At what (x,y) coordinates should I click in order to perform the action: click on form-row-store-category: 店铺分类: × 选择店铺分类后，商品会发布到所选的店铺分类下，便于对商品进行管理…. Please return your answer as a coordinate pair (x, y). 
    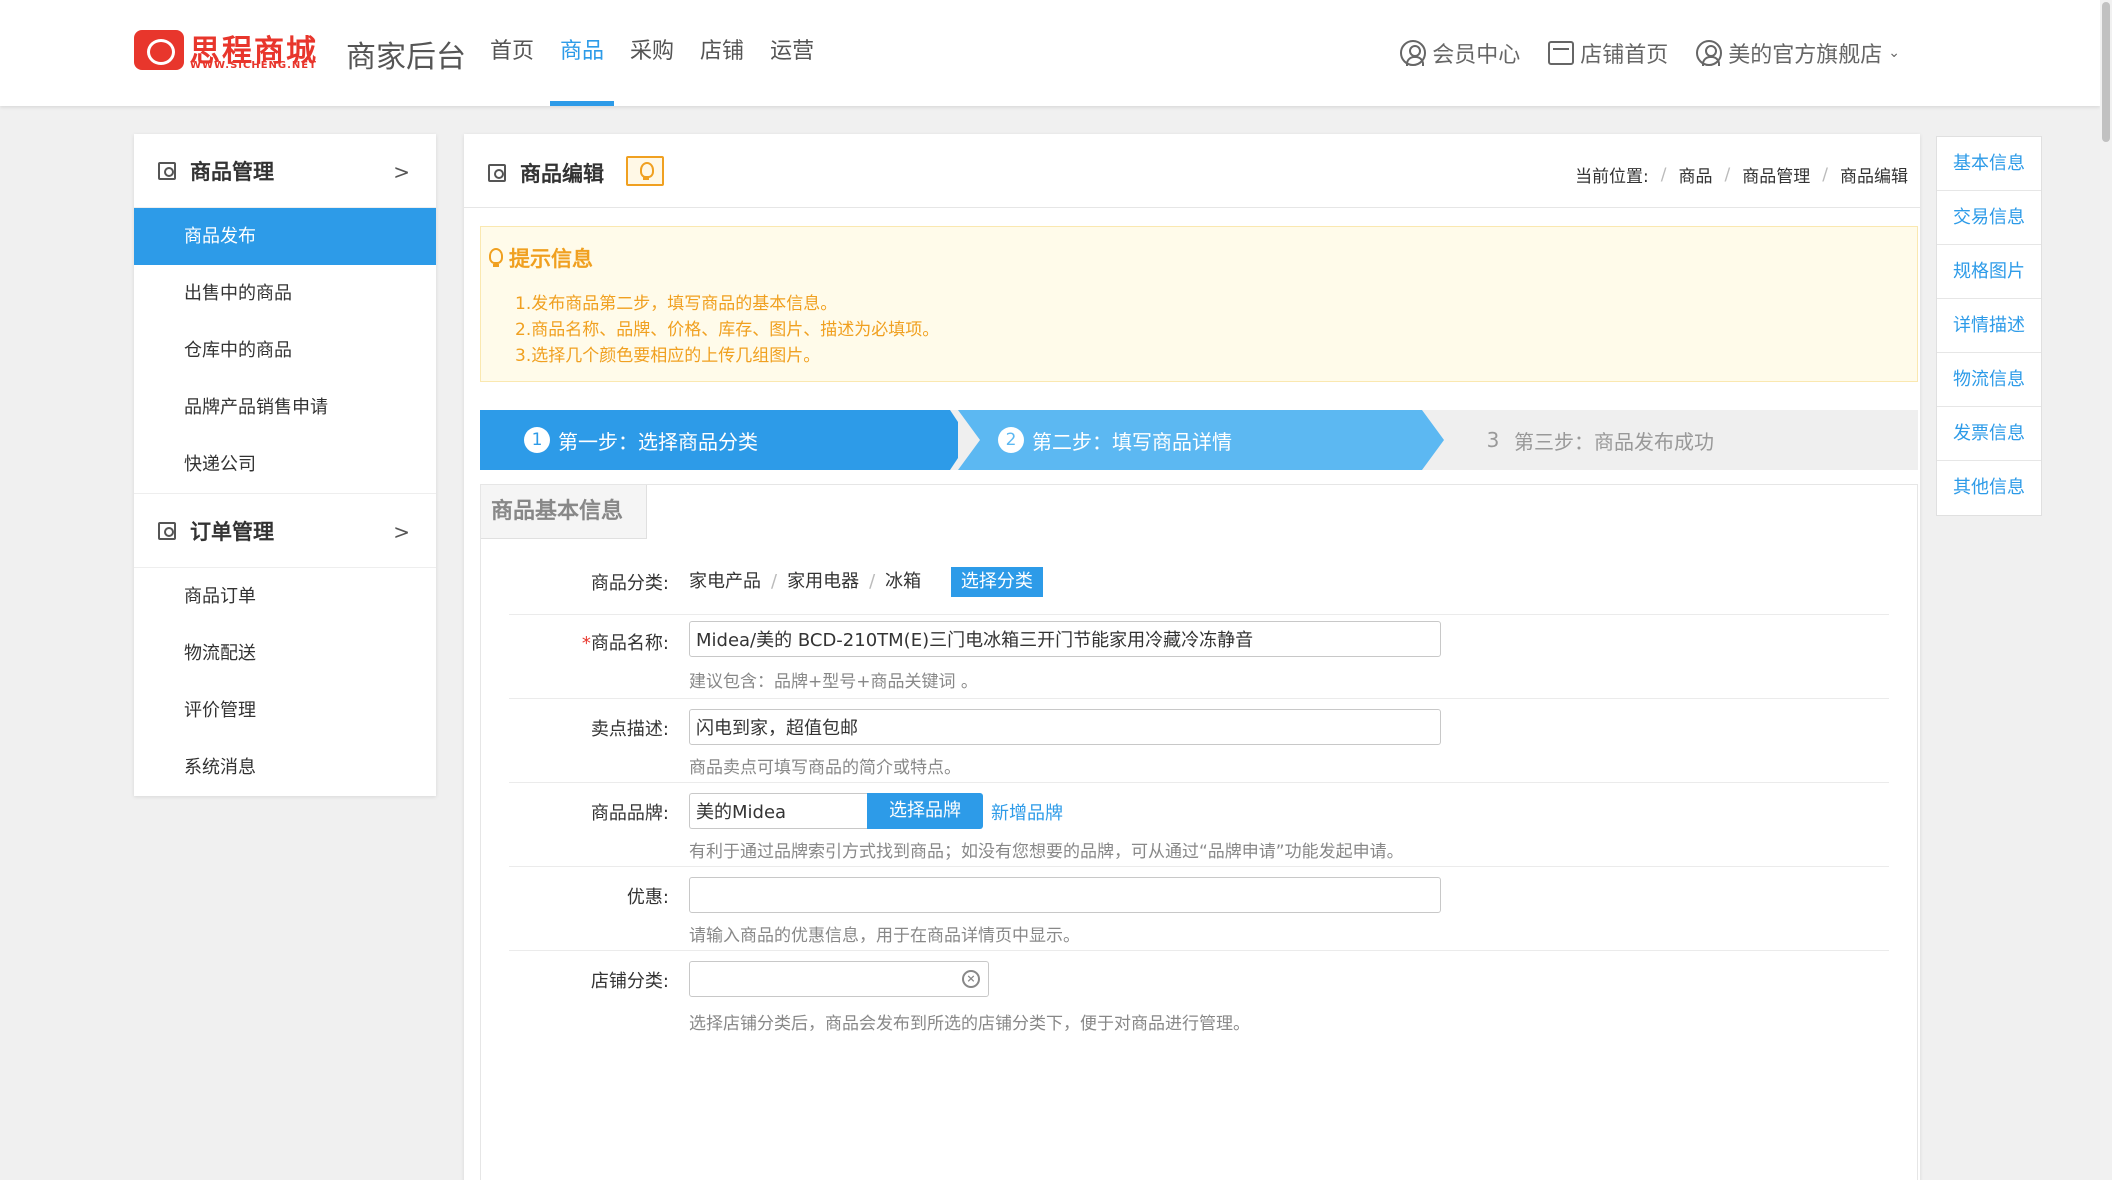
    Looking at the image, I should click on (1199, 993).